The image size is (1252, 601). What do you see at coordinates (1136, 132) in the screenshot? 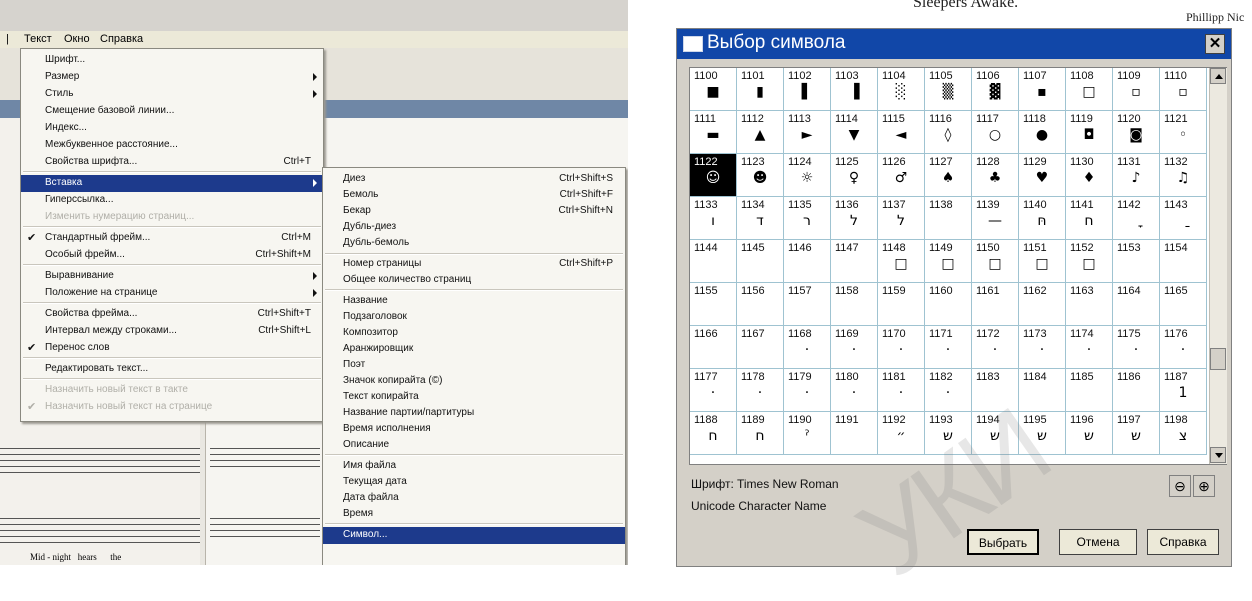
I see `character-cell: 1120 ◙` at bounding box center [1136, 132].